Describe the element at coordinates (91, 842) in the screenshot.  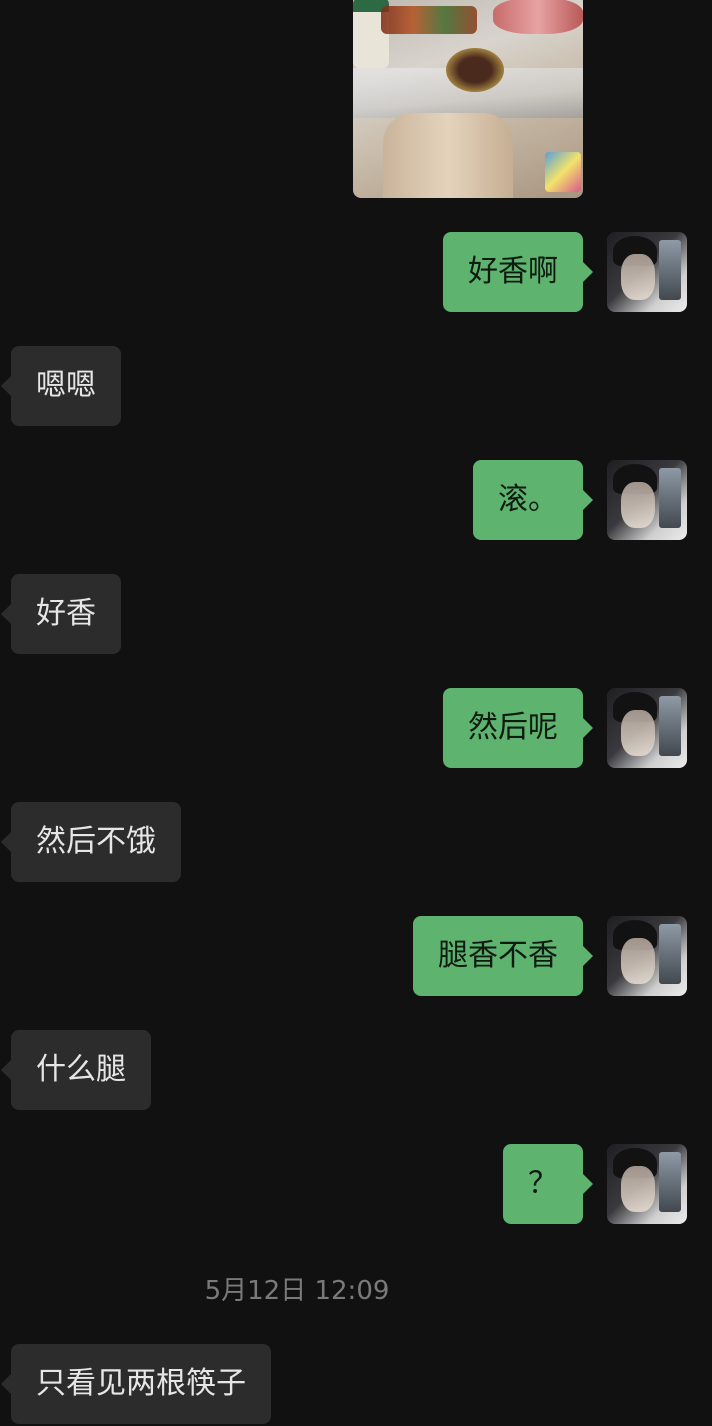
I see `their-message-bubble: 然后不饿` at that location.